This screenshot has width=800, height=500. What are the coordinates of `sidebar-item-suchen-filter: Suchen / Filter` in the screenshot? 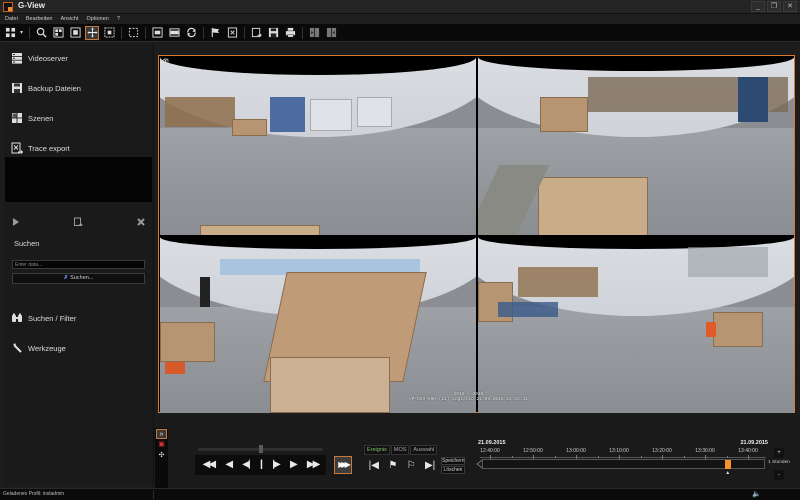 It's located at (43, 318).